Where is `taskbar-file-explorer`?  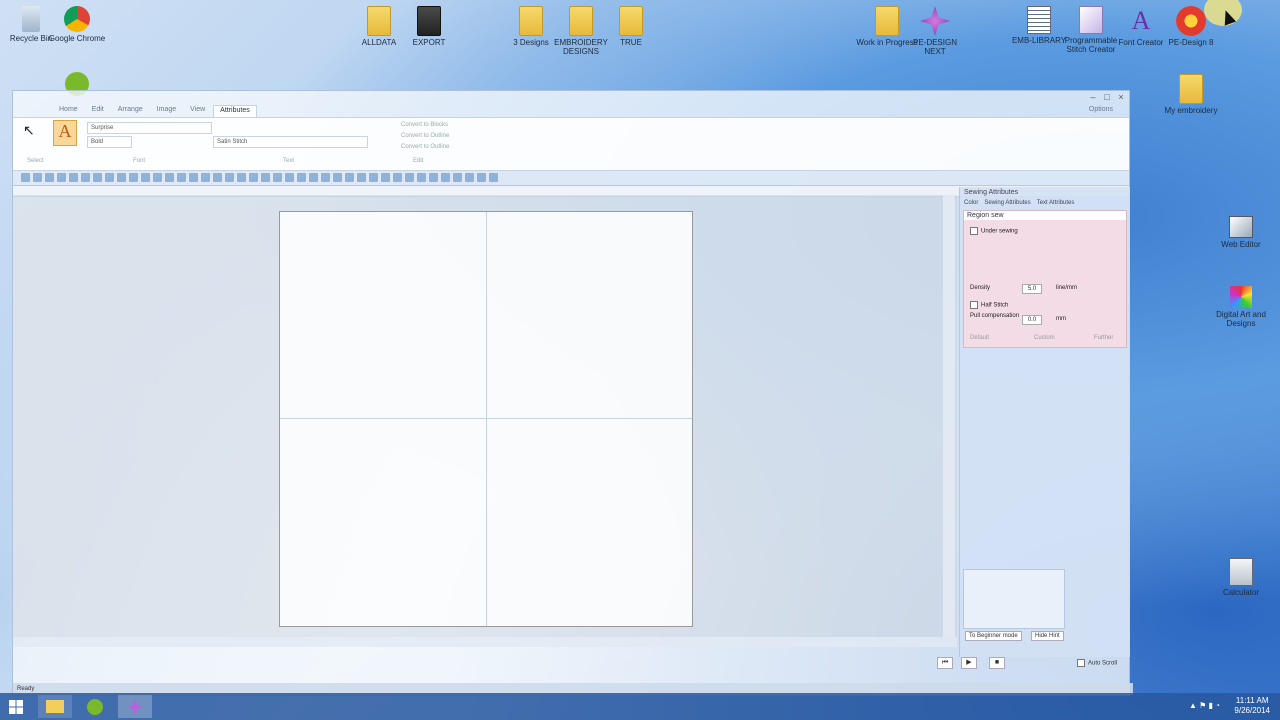
taskbar-file-explorer is located at coordinates (55, 706).